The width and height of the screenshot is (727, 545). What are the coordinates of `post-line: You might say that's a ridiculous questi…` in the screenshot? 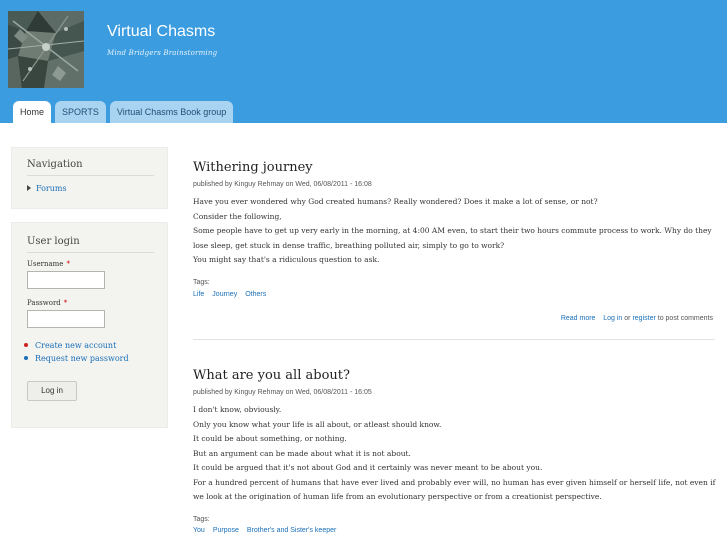 It's located at (286, 259).